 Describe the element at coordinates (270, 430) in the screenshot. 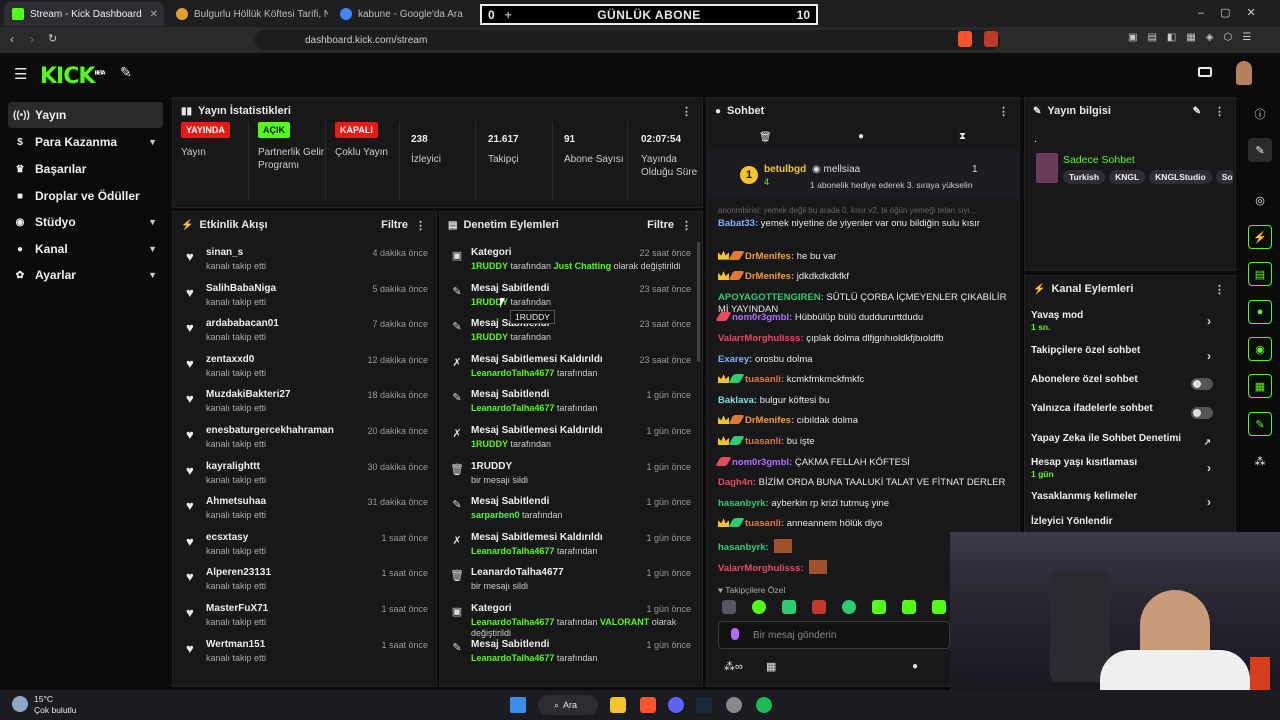

I see `event-user: enesbaturgercekhahraman` at that location.